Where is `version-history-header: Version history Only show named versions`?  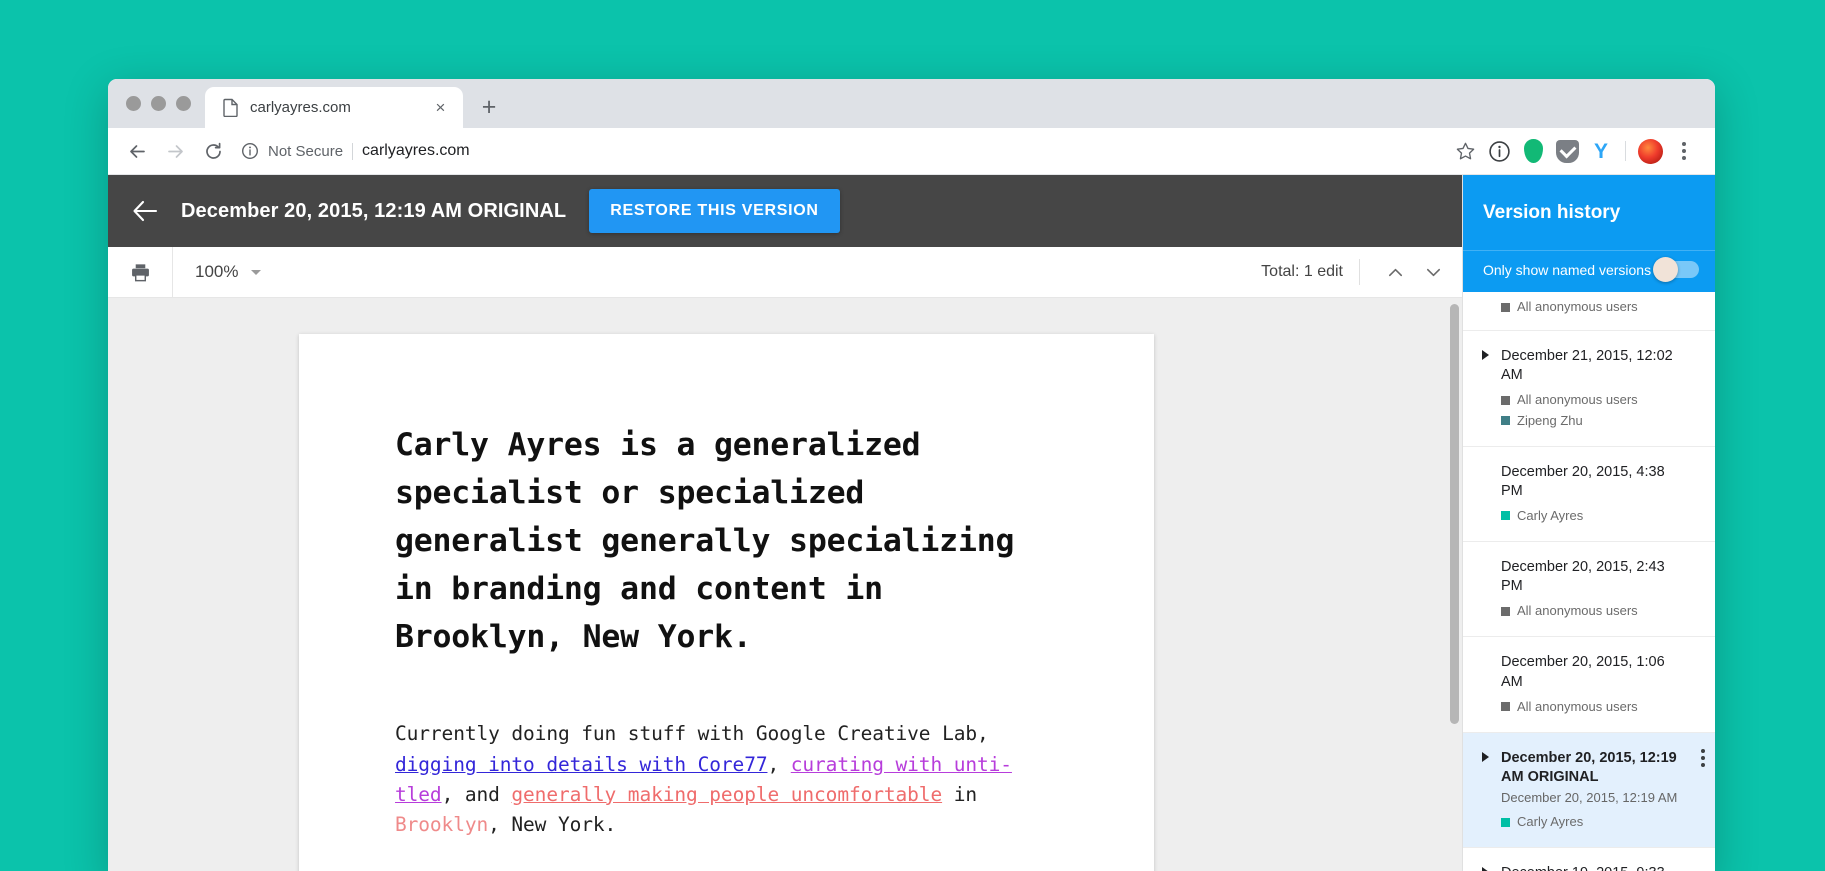 version-history-header: Version history Only show named versions is located at coordinates (1589, 233).